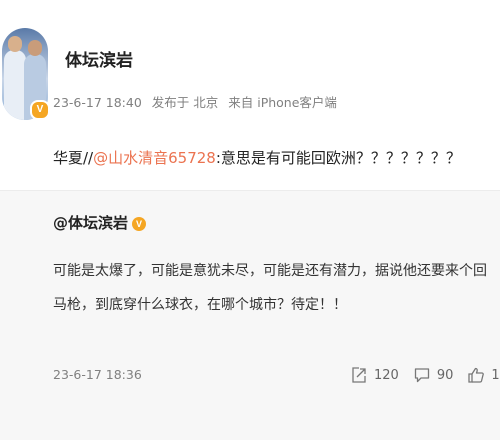  I want to click on post-content: 华夏//@山水清音65728:意思是有可能回欧洲？？？？？？？, so click(257, 157).